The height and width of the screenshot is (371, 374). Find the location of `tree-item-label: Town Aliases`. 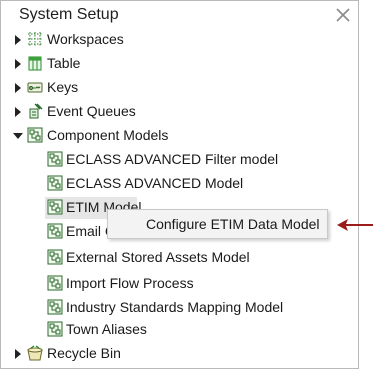

tree-item-label: Town Aliases is located at coordinates (106, 329).